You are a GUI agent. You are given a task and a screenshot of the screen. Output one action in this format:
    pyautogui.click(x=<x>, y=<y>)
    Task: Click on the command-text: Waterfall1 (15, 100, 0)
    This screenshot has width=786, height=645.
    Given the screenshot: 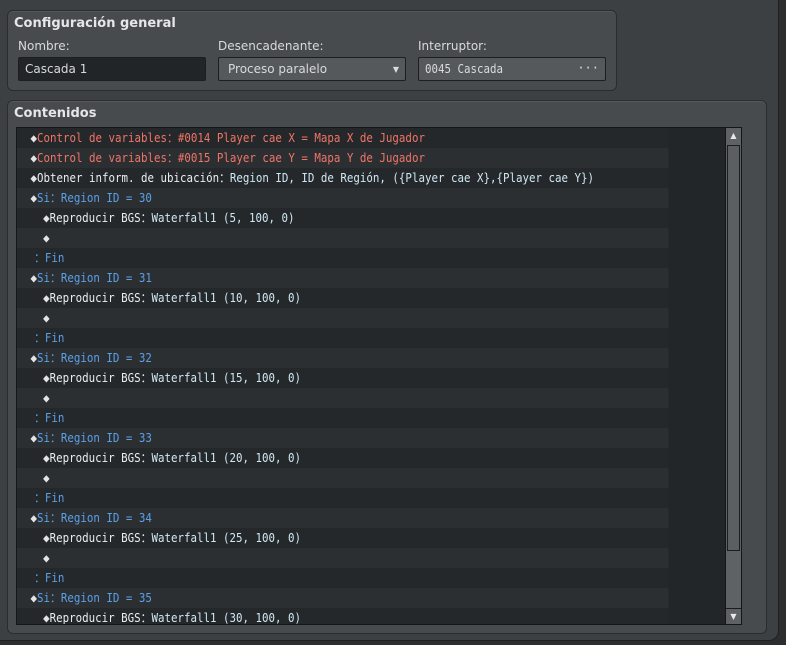 What is the action you would take?
    pyautogui.click(x=226, y=378)
    